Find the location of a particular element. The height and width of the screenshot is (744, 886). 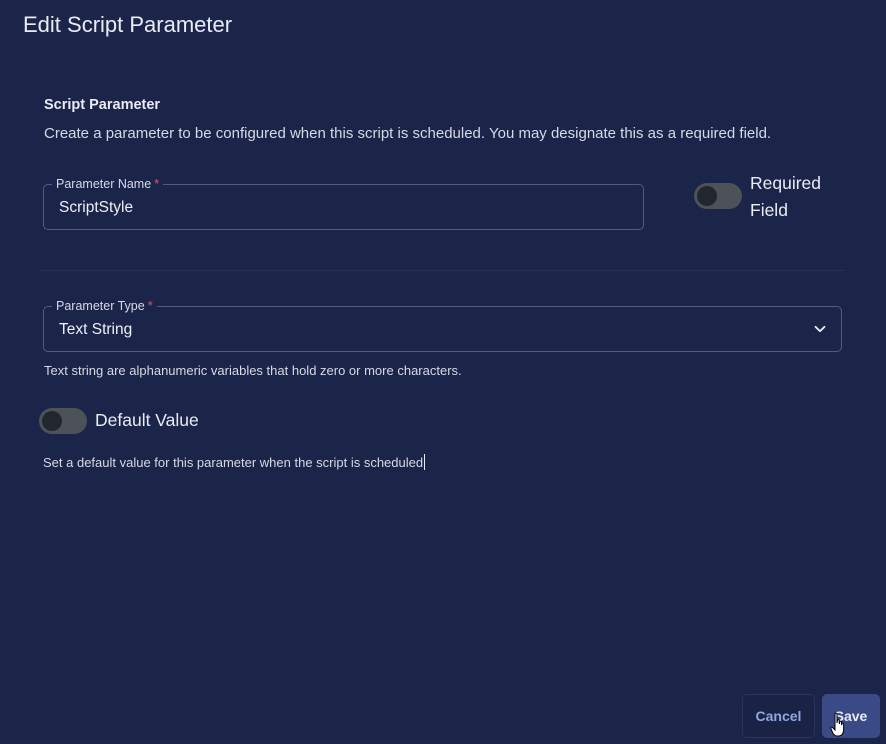

default-value-toggle is located at coordinates (63, 421).